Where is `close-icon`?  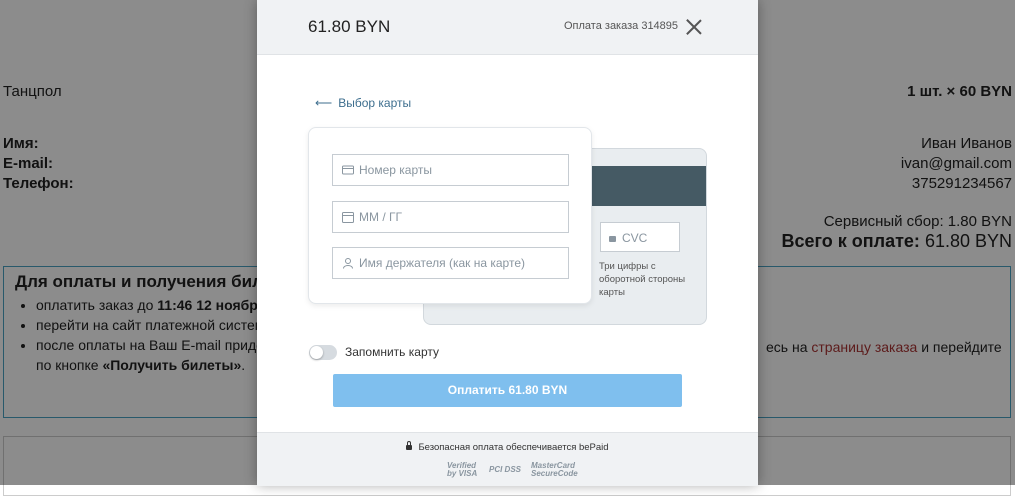 close-icon is located at coordinates (694, 27).